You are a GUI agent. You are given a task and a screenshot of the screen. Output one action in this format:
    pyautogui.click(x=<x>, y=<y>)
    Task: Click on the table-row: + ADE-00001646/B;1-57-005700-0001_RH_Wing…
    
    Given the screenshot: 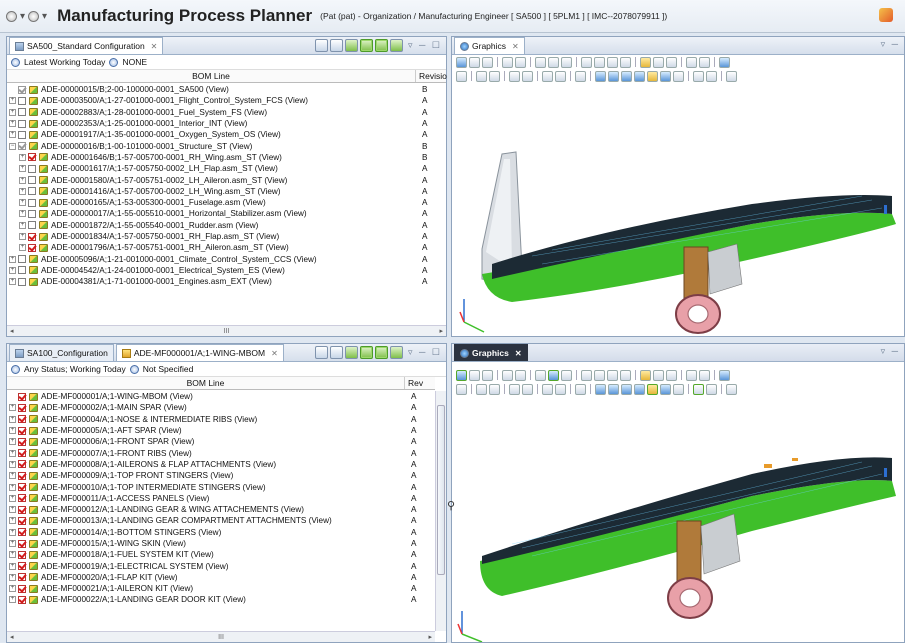 What is the action you would take?
    pyautogui.click(x=226, y=157)
    